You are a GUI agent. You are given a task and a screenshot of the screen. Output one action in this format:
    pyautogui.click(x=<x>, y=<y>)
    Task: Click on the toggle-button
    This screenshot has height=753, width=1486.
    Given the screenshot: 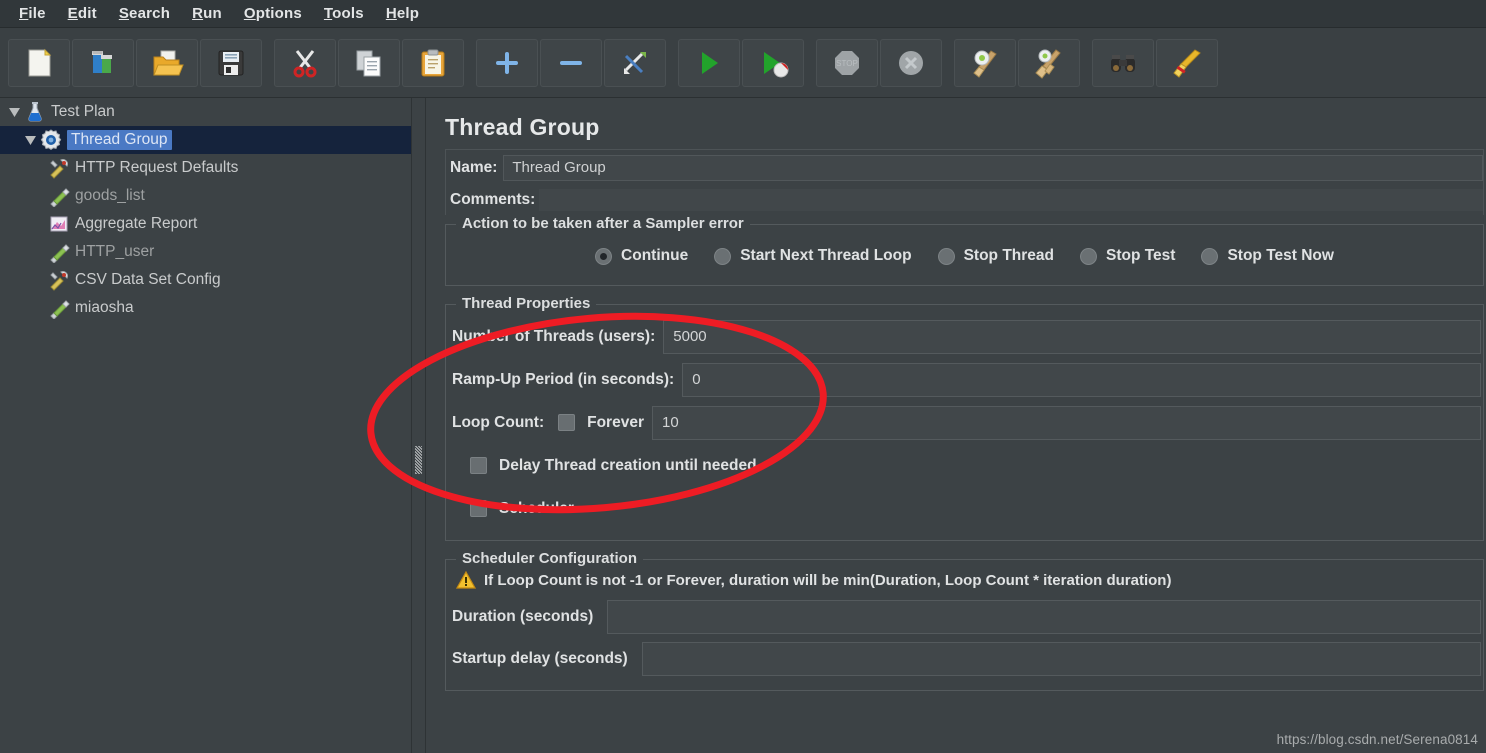 What is the action you would take?
    pyautogui.click(x=635, y=62)
    